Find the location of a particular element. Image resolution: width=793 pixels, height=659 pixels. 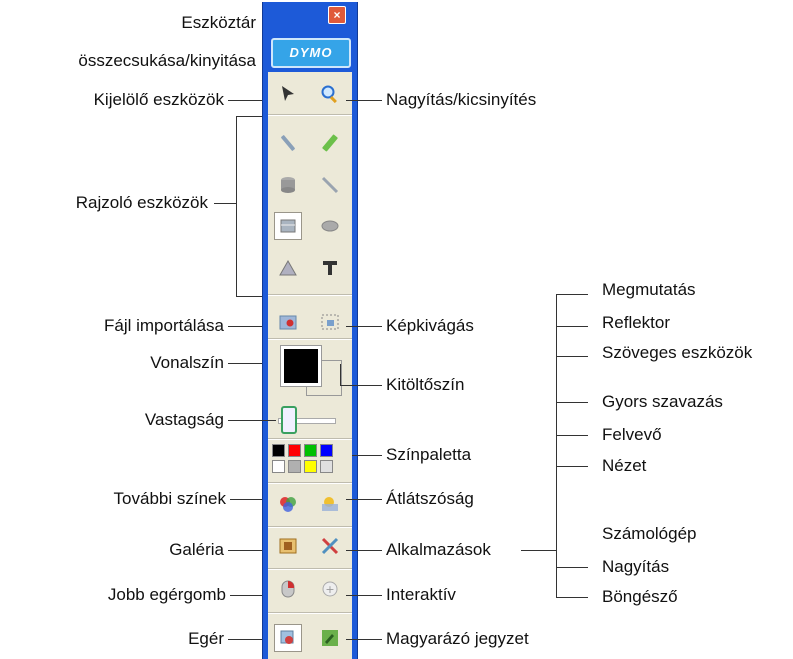

draw-tools-label: Rajzoló eszközök is located at coordinates (141, 202).